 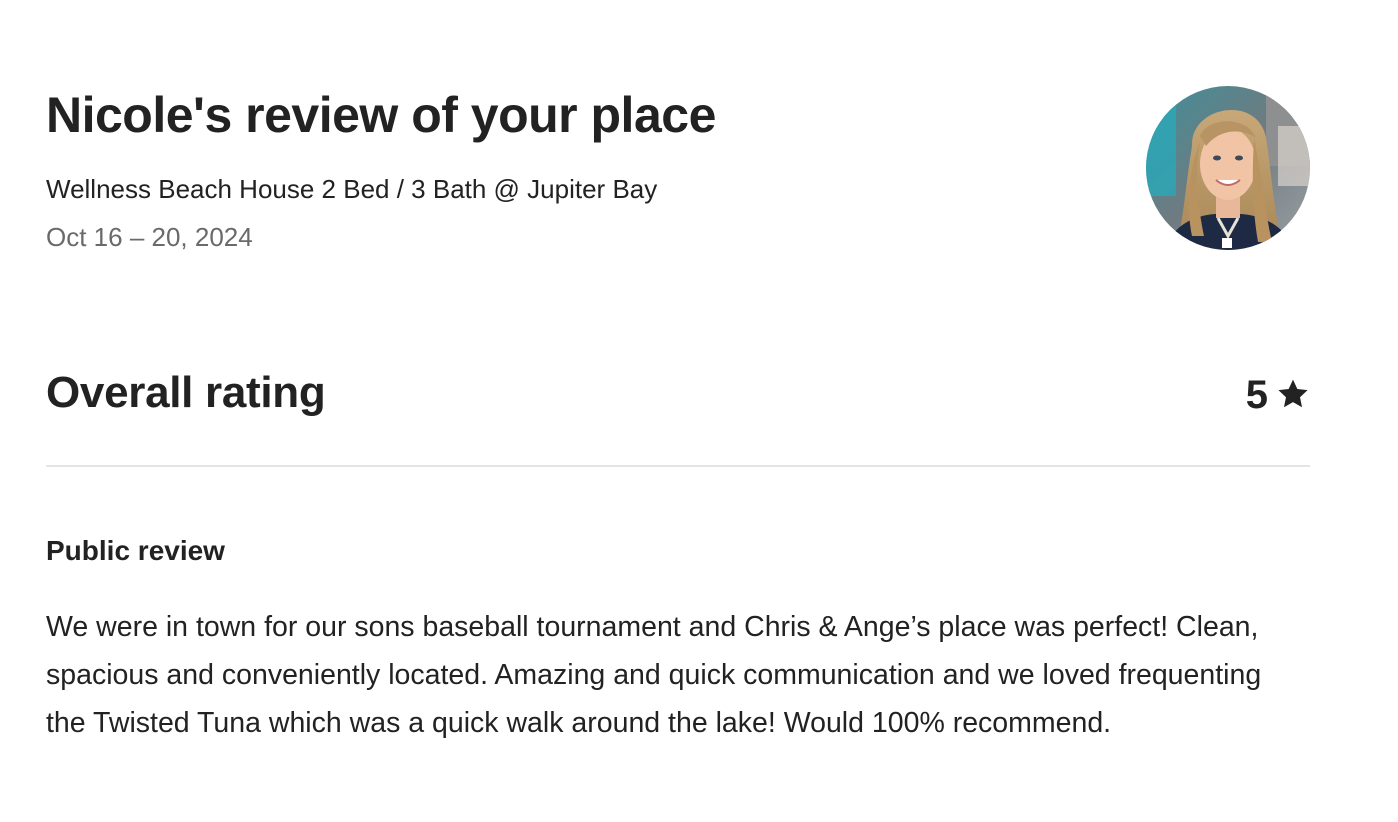 I want to click on page-title: Nicole's review of your place, so click(x=381, y=115).